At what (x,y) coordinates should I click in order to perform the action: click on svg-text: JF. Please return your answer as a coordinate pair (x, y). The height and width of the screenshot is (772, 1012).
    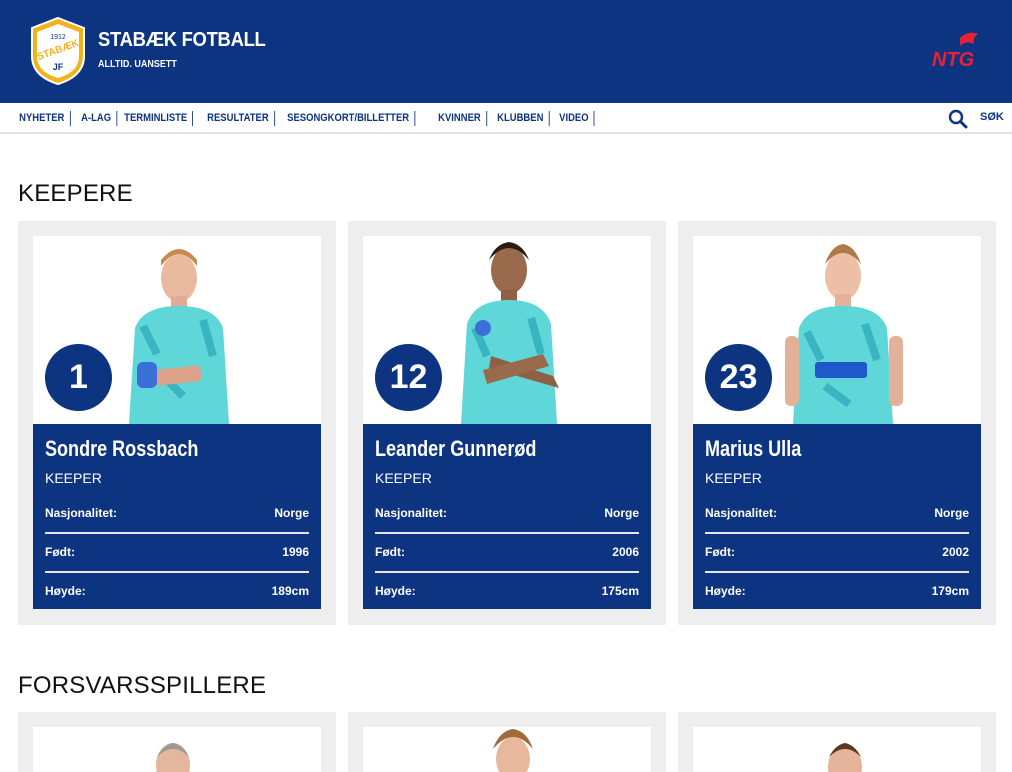
    Looking at the image, I should click on (58, 67).